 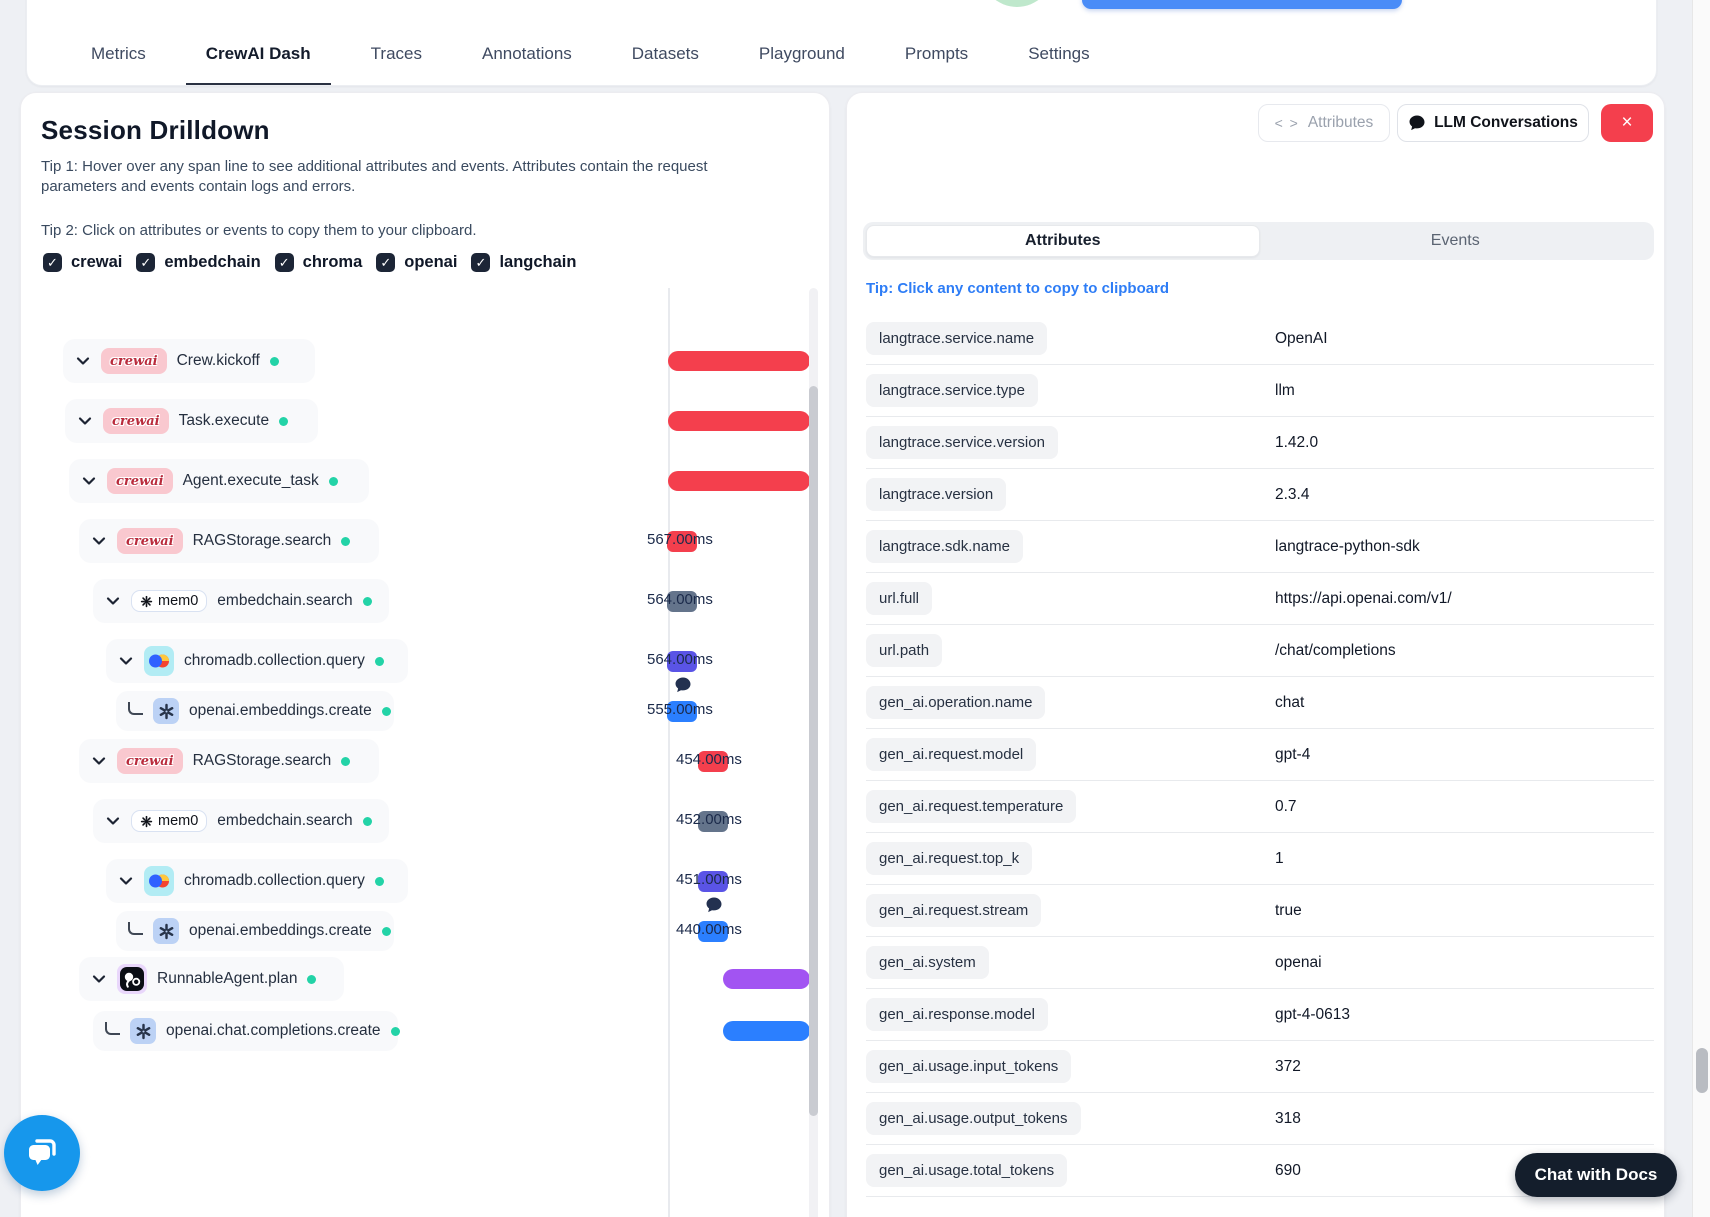 I want to click on attribute-key: langtrace.version, so click(x=936, y=494).